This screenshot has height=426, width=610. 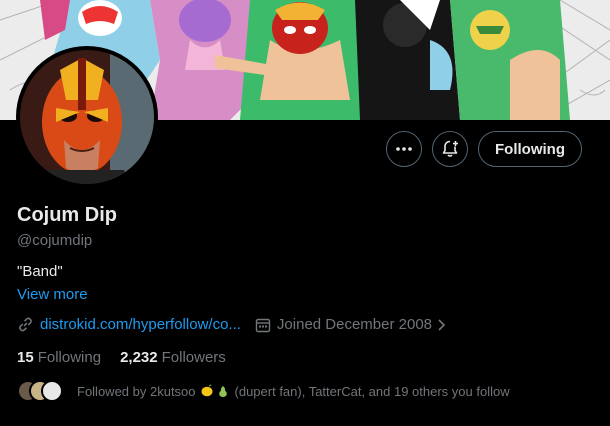 What do you see at coordinates (207, 390) in the screenshot?
I see `lemon-emoji-icon` at bounding box center [207, 390].